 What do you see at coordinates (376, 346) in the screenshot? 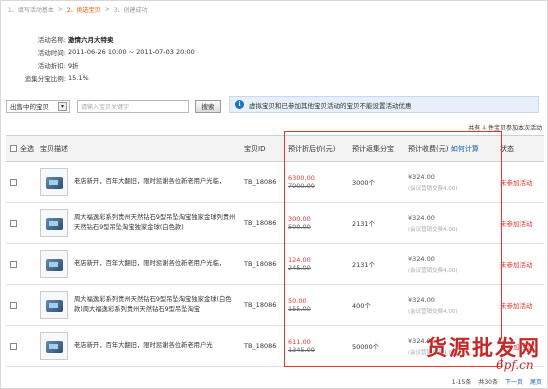
I see `points: 50000个` at bounding box center [376, 346].